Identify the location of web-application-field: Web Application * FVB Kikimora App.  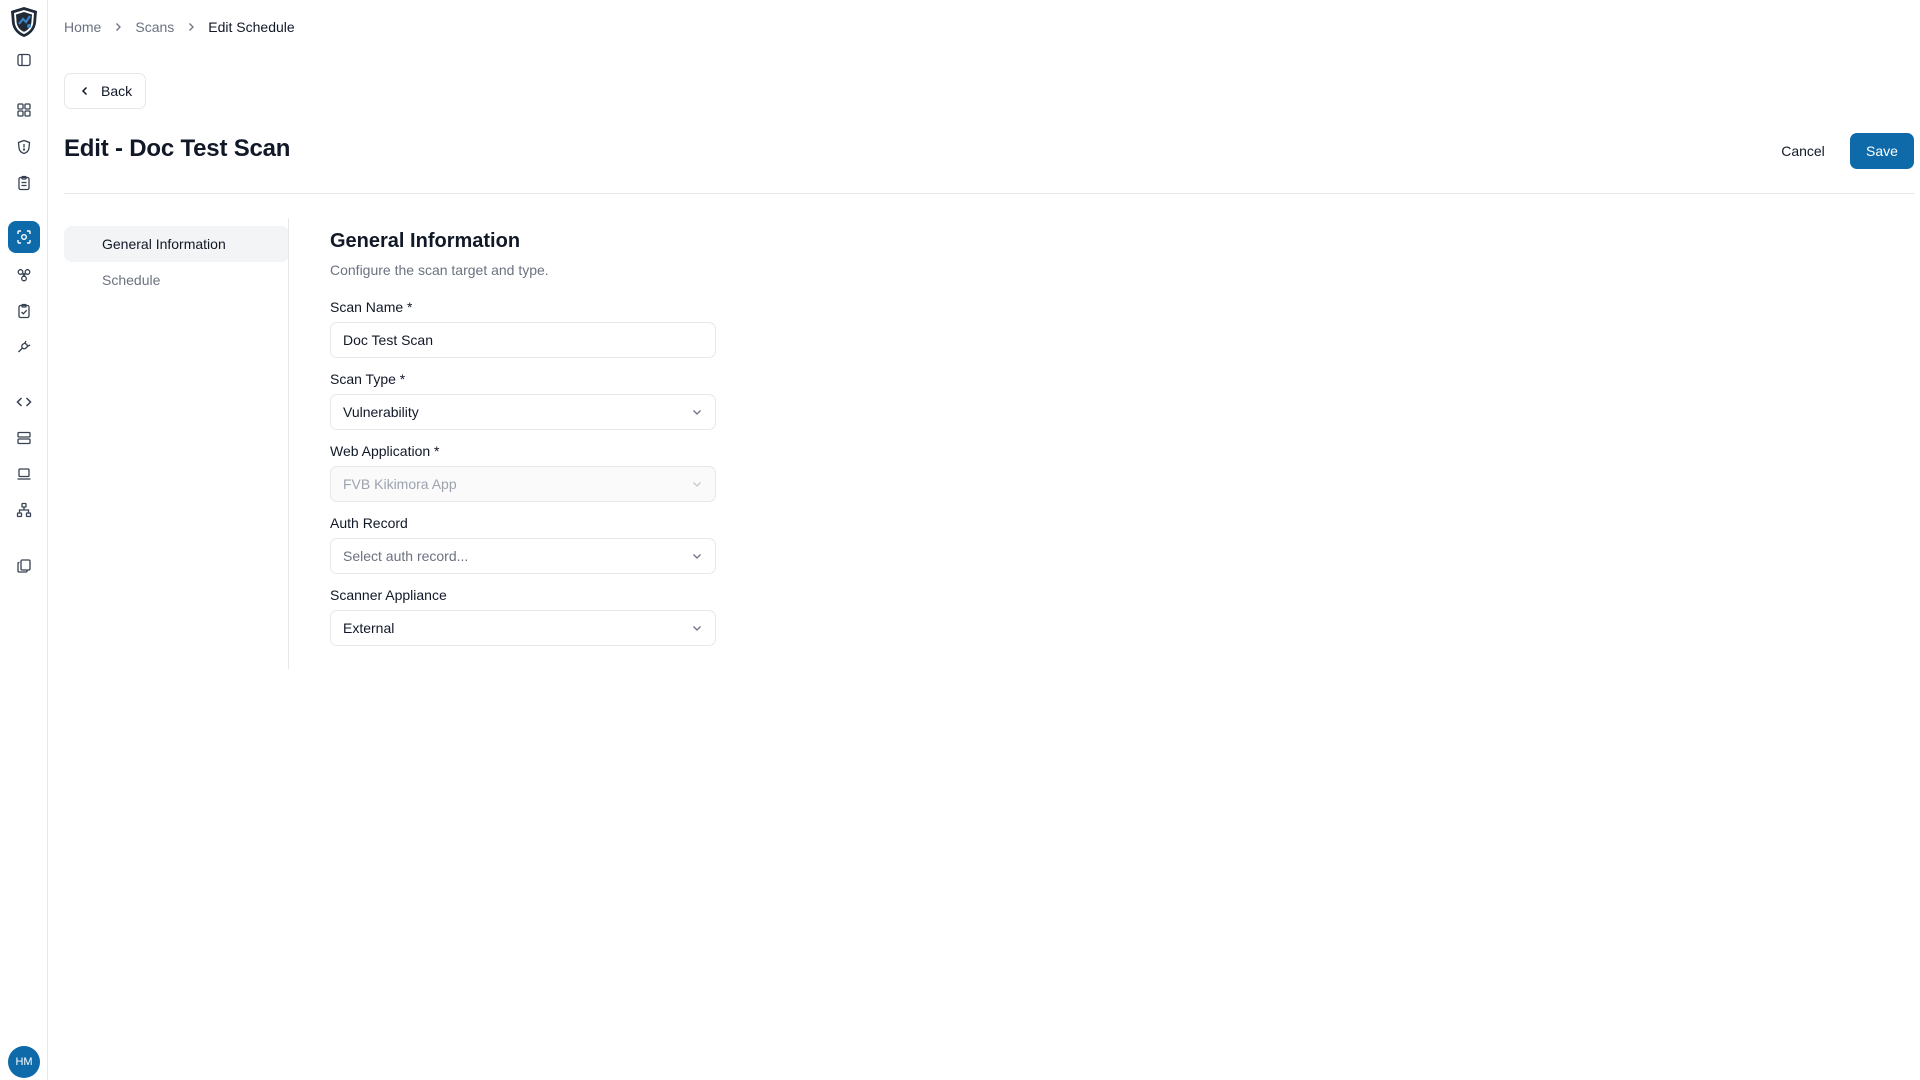
(523, 472).